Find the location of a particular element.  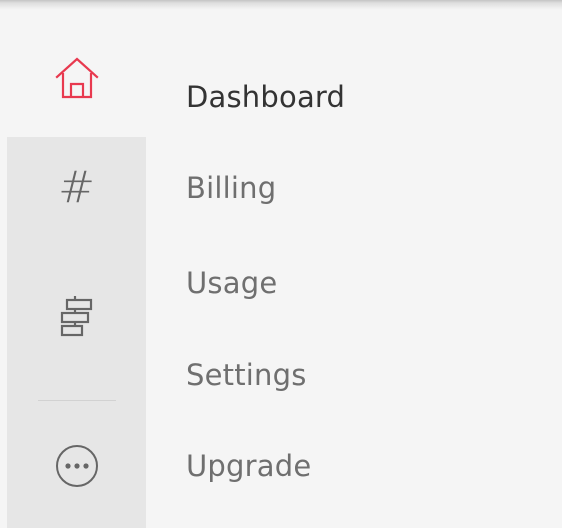

rail-item-hash: # is located at coordinates (76, 188).